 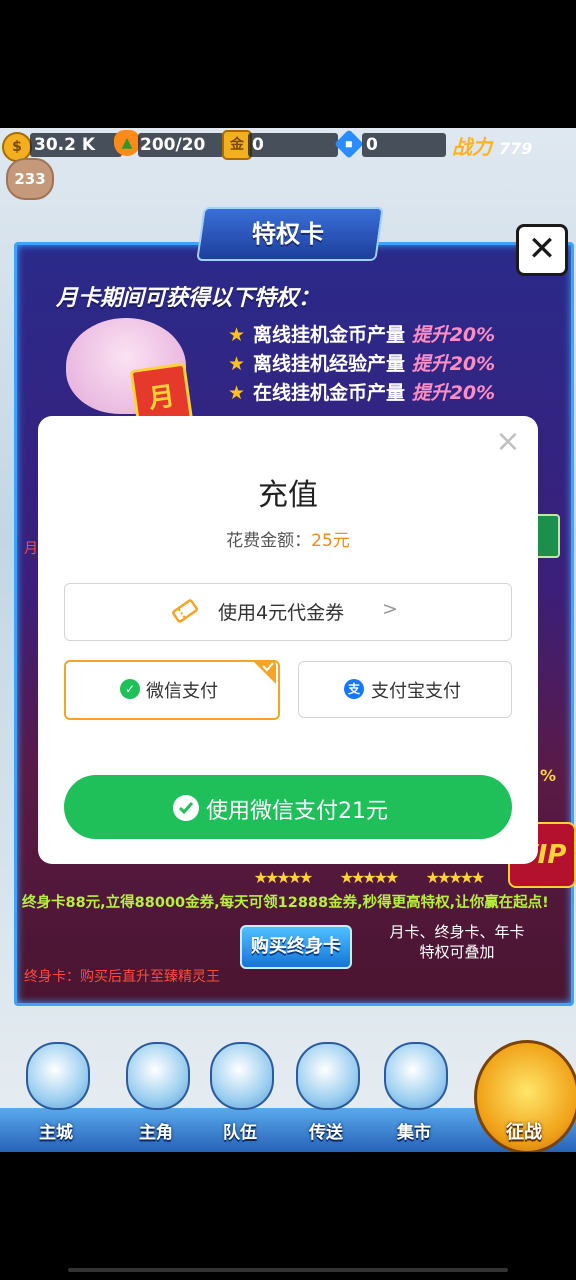 What do you see at coordinates (326, 1133) in the screenshot?
I see `nav-label: 传送` at bounding box center [326, 1133].